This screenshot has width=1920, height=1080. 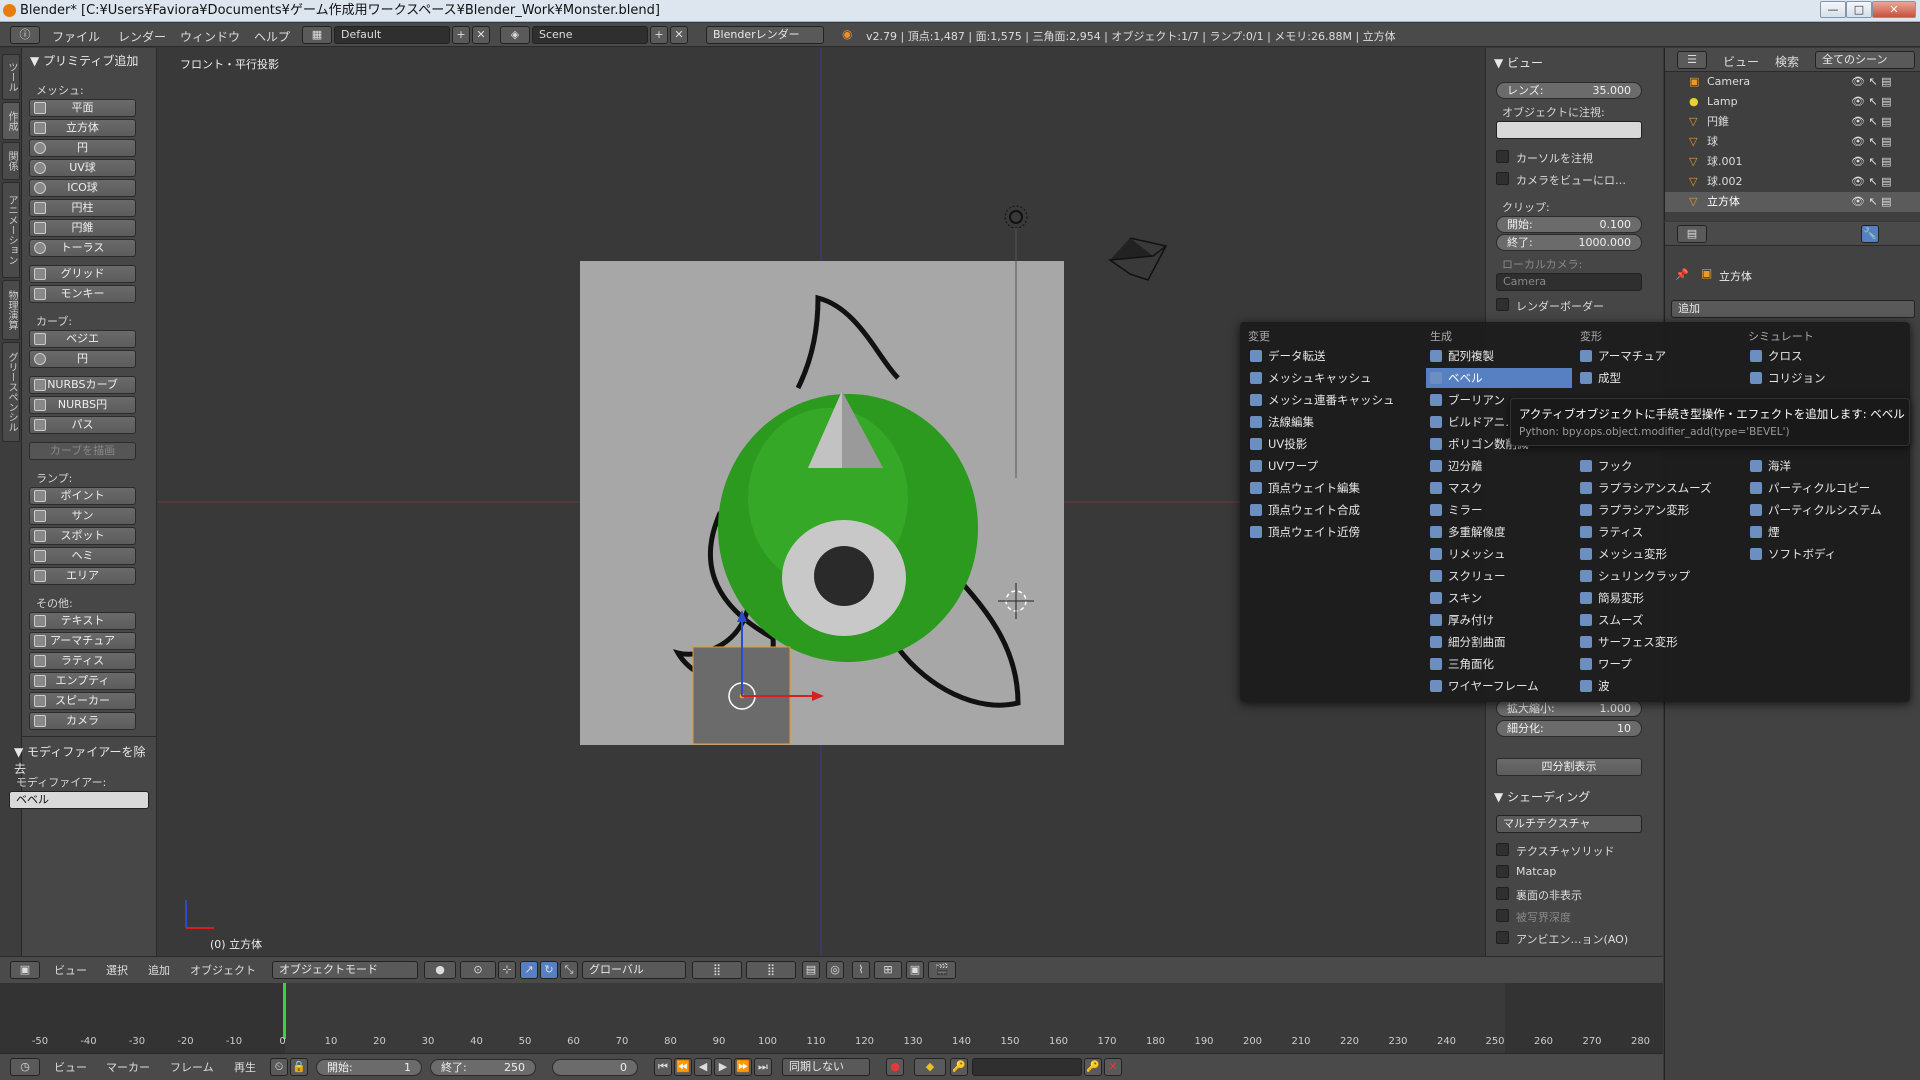 I want to click on clip-start-field: 開始: 0.100, so click(x=1569, y=224).